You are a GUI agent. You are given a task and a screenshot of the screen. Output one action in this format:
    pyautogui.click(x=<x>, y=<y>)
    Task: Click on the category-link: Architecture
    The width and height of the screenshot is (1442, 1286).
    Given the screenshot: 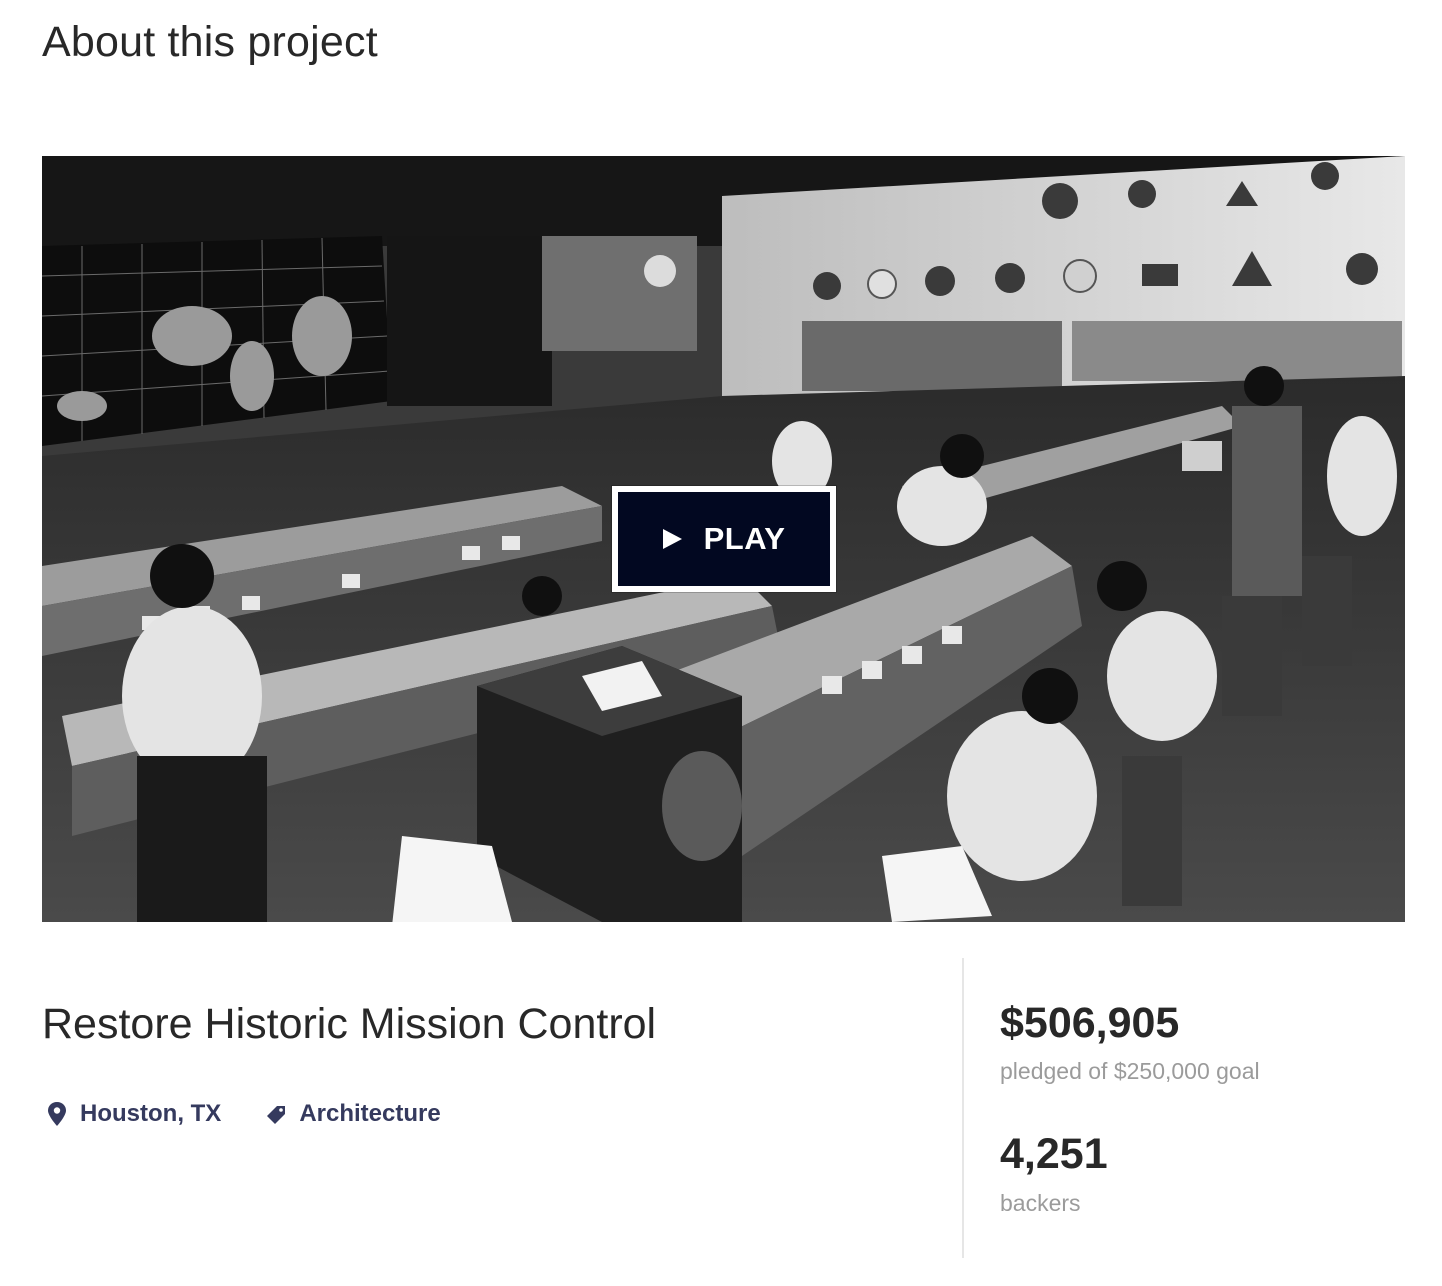 What is the action you would take?
    pyautogui.click(x=353, y=1114)
    